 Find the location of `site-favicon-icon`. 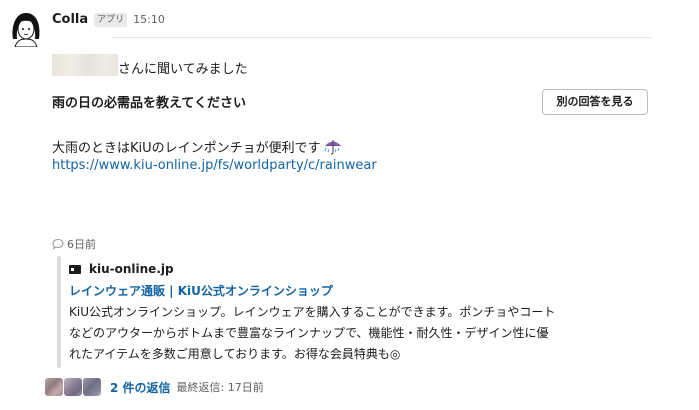

site-favicon-icon is located at coordinates (75, 269).